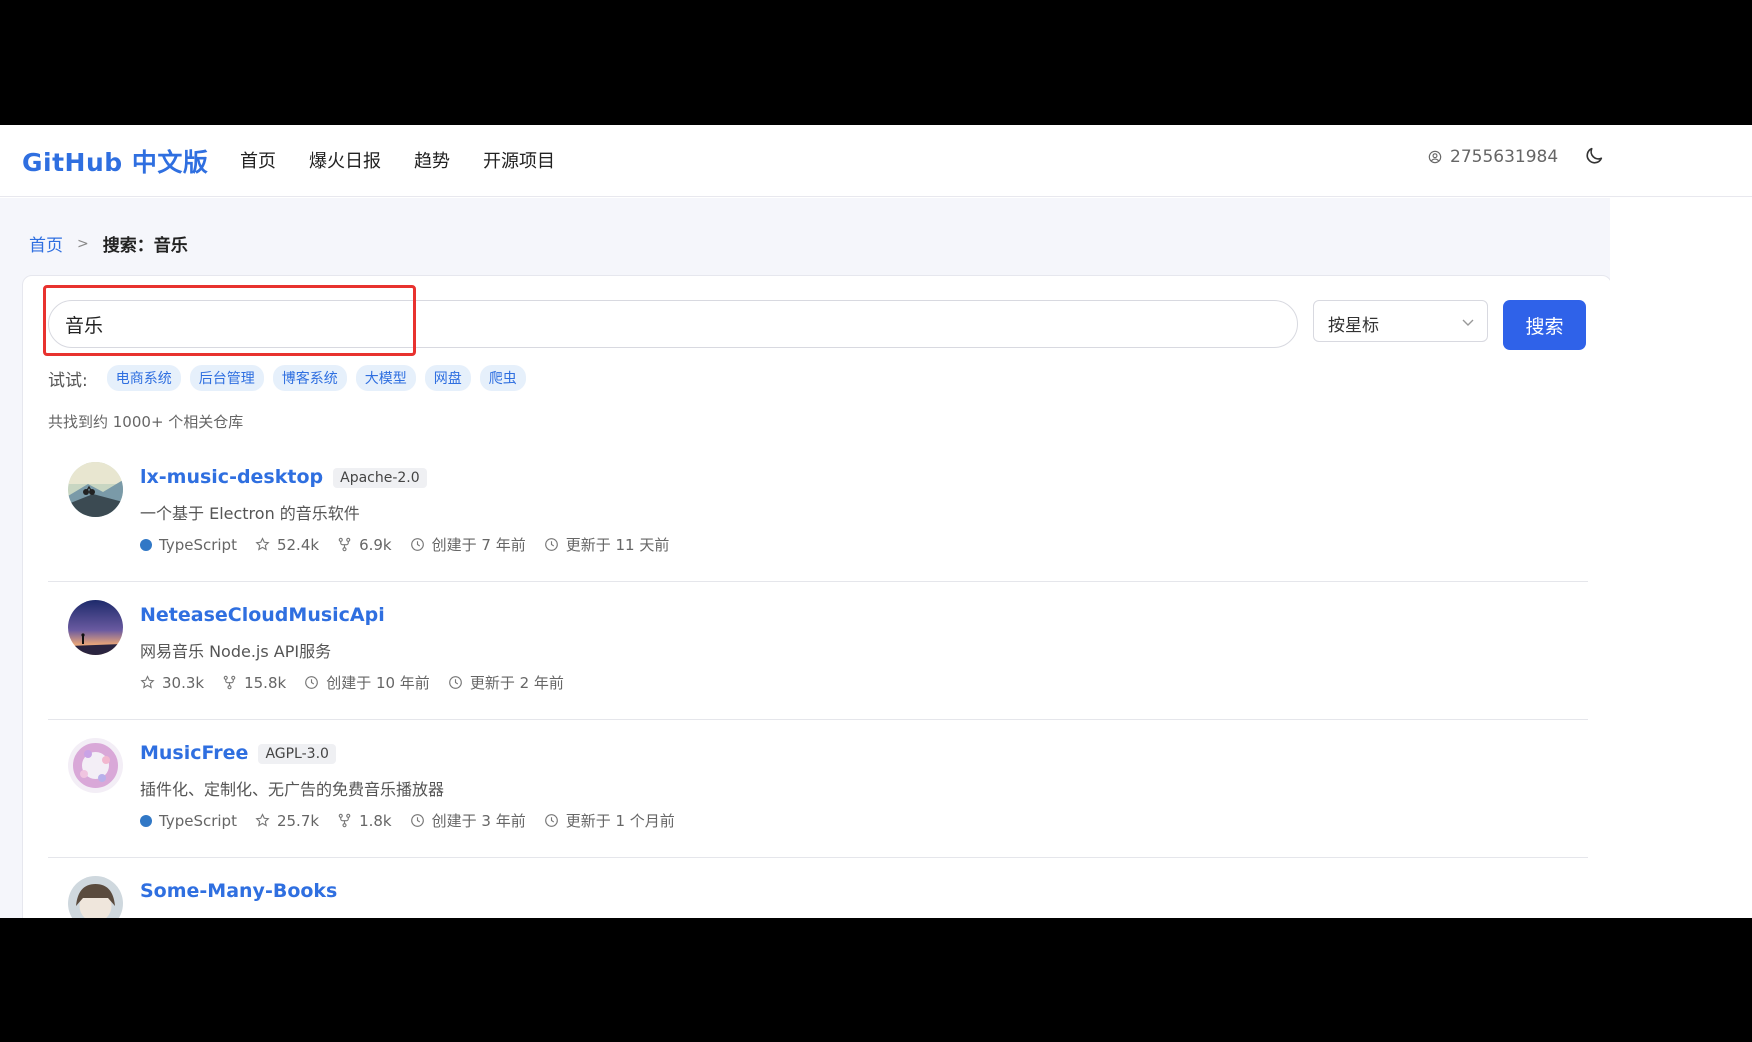 The image size is (1752, 1042). What do you see at coordinates (287, 545) in the screenshot?
I see `repo-stars: 52.4k` at bounding box center [287, 545].